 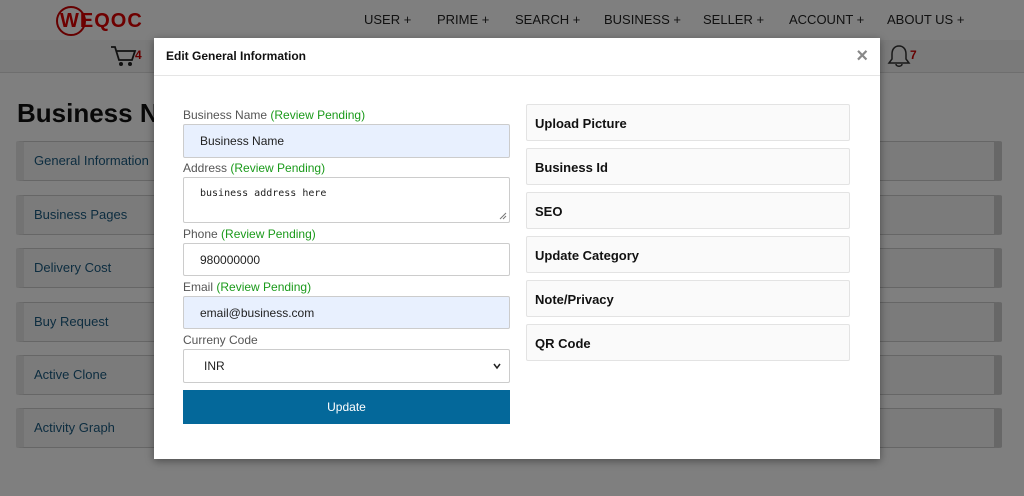 I want to click on business-name-value: Business Name, so click(x=242, y=141).